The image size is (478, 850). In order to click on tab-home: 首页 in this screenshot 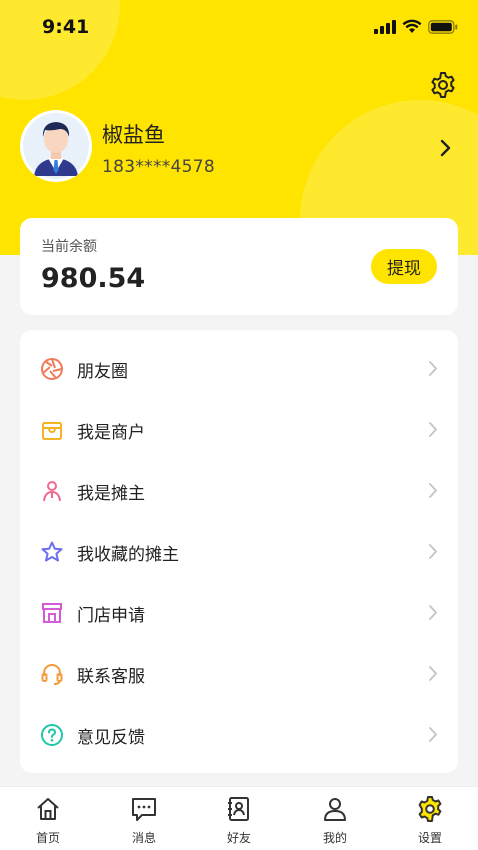, I will do `click(48, 820)`.